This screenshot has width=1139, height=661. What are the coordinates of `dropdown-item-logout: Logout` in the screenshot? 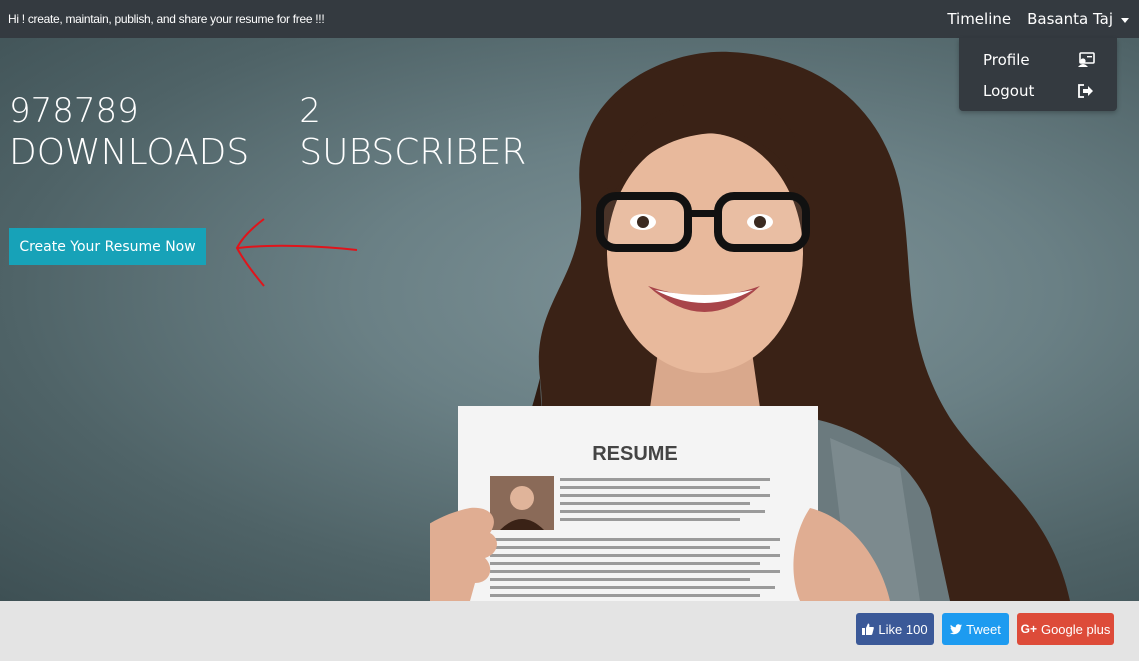 It's located at (1038, 90).